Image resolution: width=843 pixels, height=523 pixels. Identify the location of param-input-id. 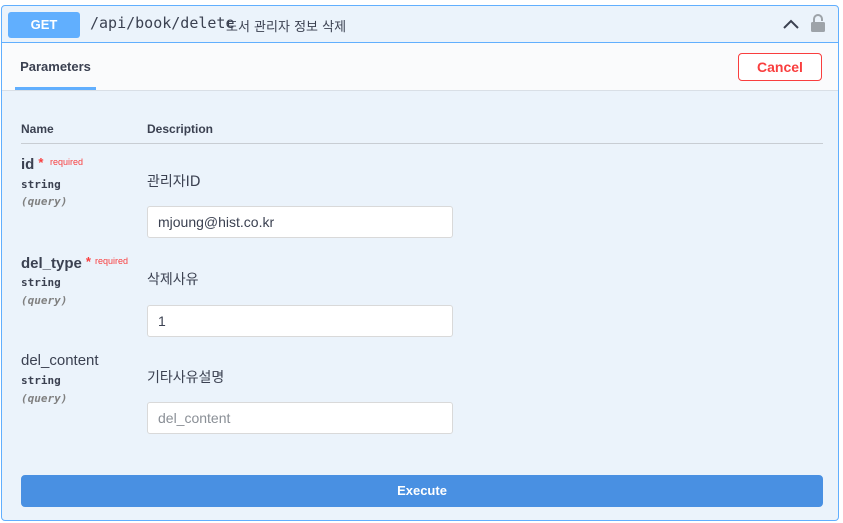
(300, 222).